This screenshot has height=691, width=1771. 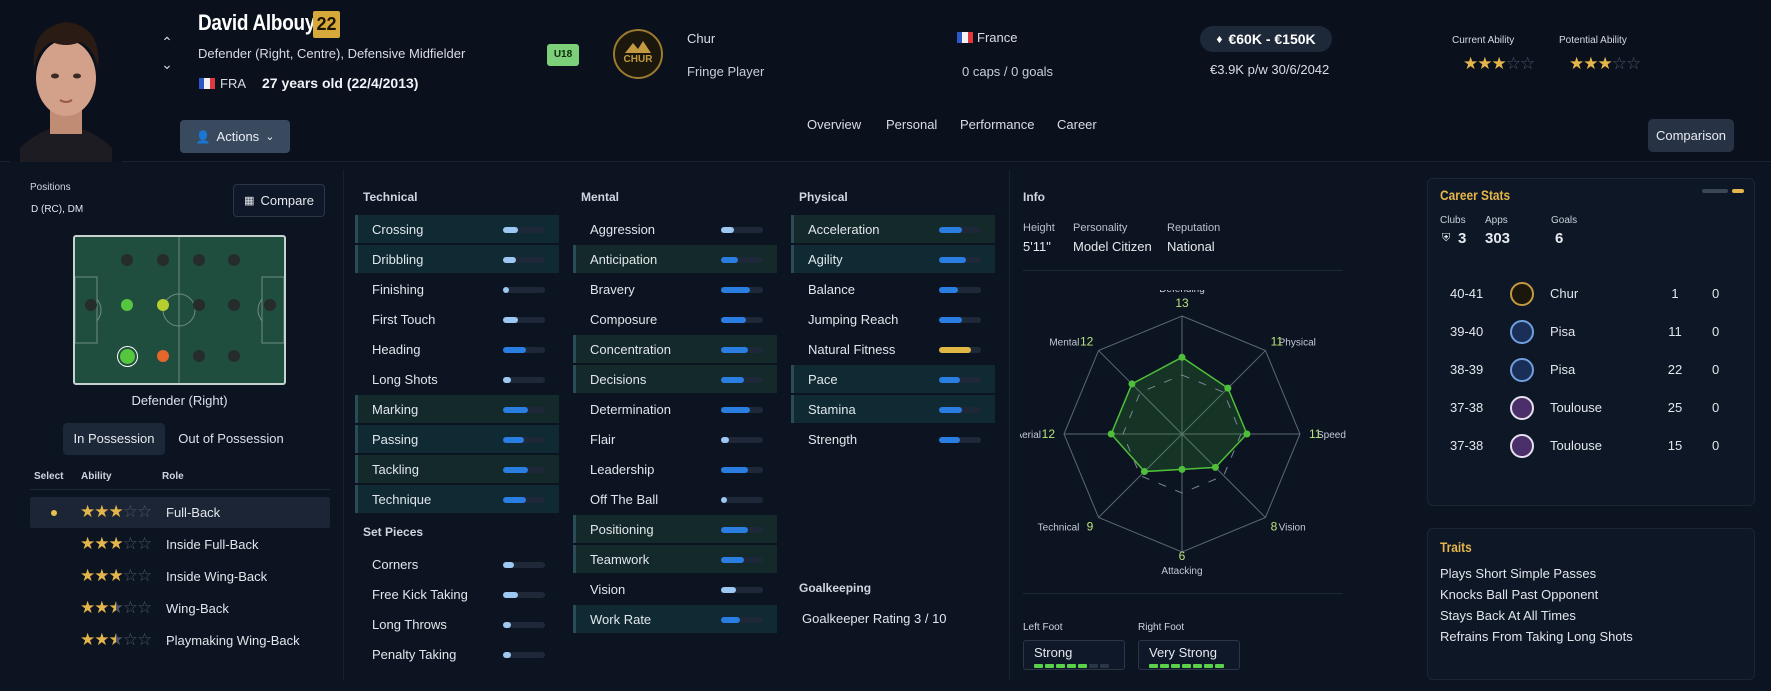 What do you see at coordinates (193, 512) in the screenshot?
I see `role-name: Full-Back` at bounding box center [193, 512].